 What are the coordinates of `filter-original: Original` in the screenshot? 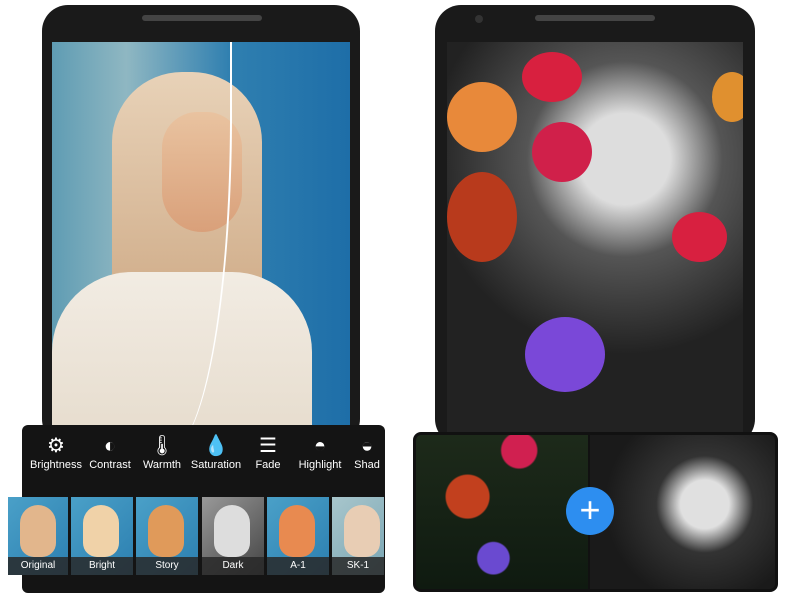 It's located at (38, 536).